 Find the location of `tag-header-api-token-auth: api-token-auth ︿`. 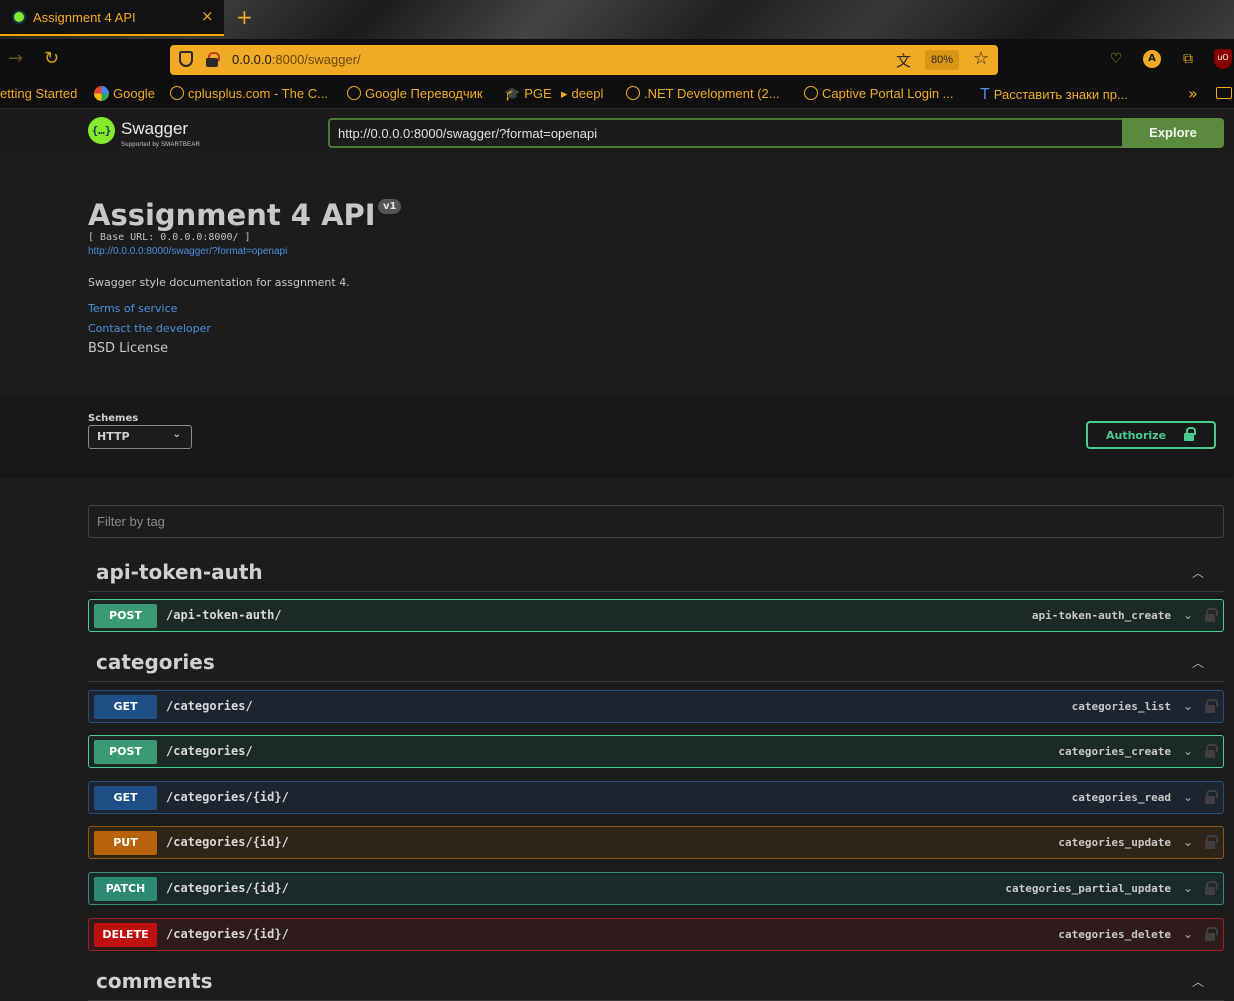

tag-header-api-token-auth: api-token-auth ︿ is located at coordinates (656, 575).